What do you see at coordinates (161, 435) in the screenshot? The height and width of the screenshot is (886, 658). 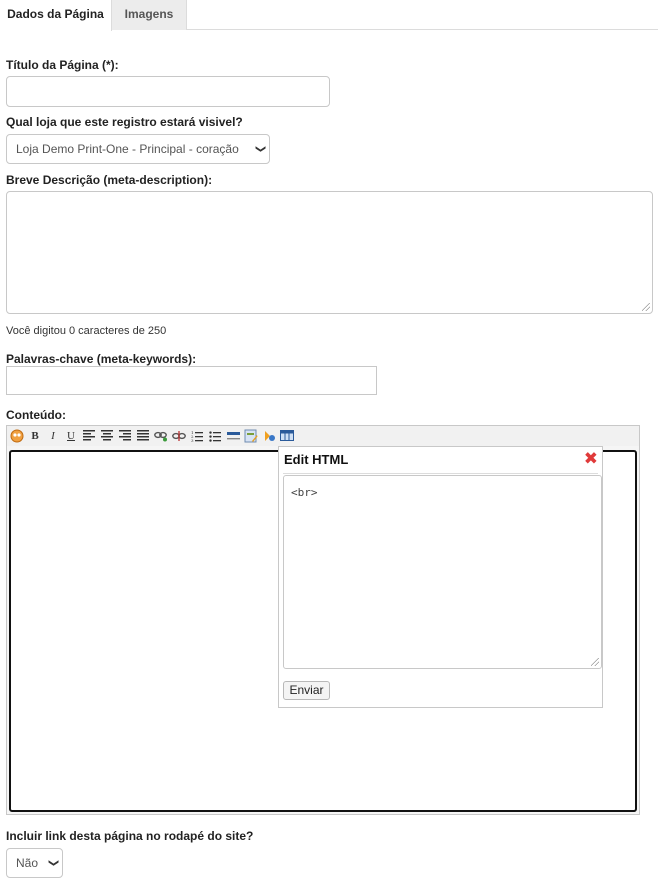 I see `link-icon` at bounding box center [161, 435].